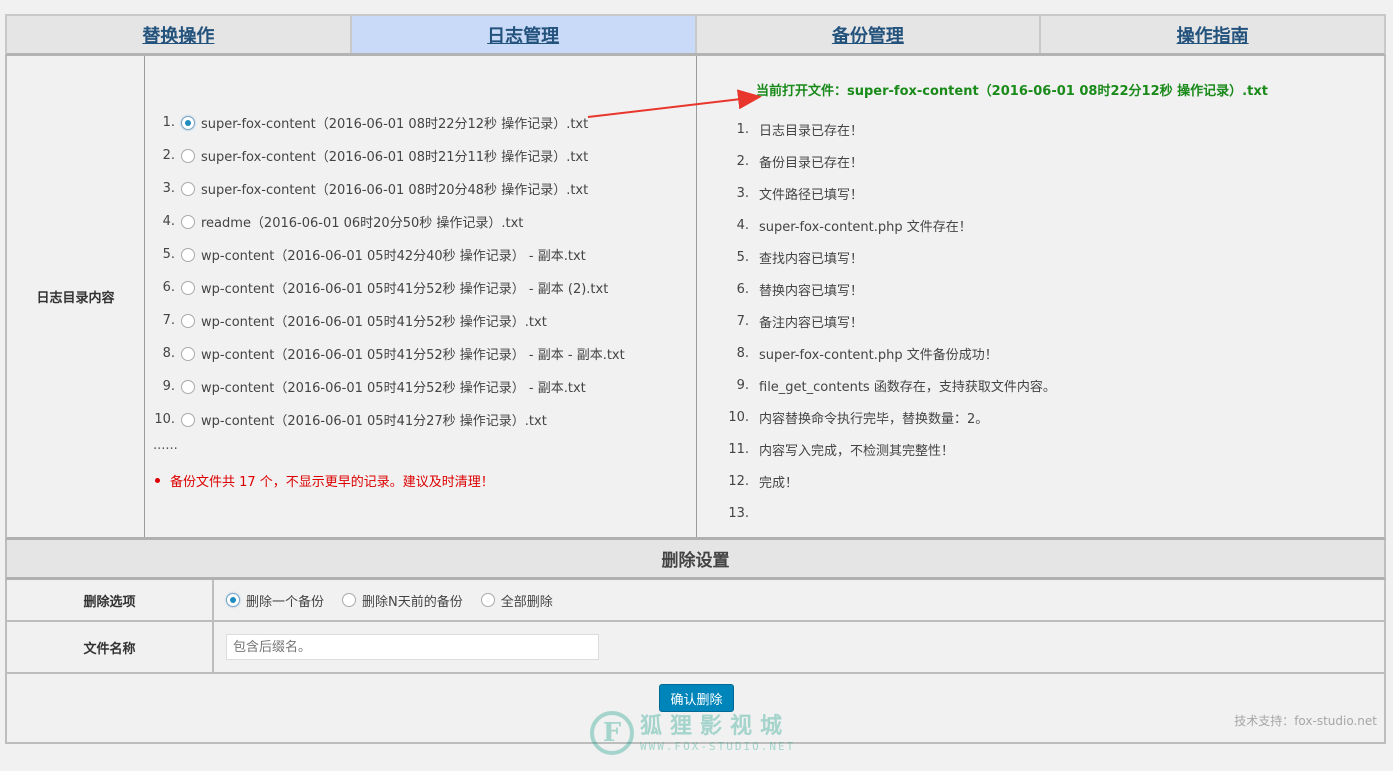 The width and height of the screenshot is (1393, 771). What do you see at coordinates (811, 323) in the screenshot?
I see `log-step-text: 备注内容已填写！` at bounding box center [811, 323].